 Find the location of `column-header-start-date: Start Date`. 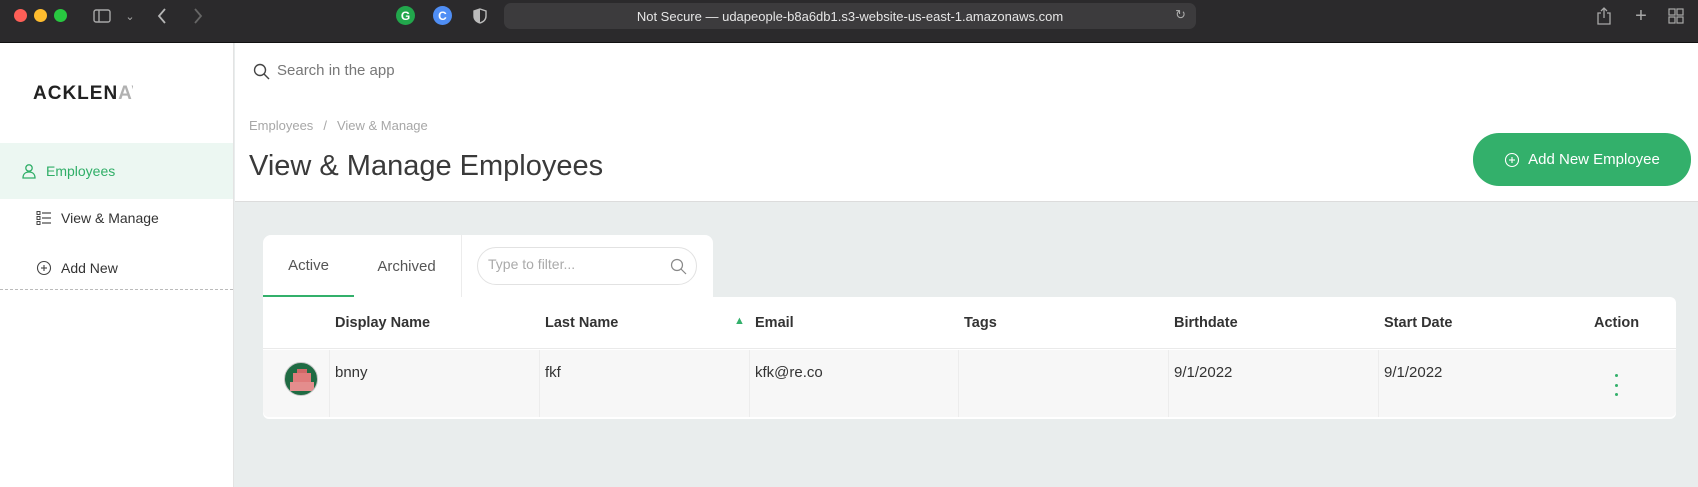

column-header-start-date: Start Date is located at coordinates (1418, 323).